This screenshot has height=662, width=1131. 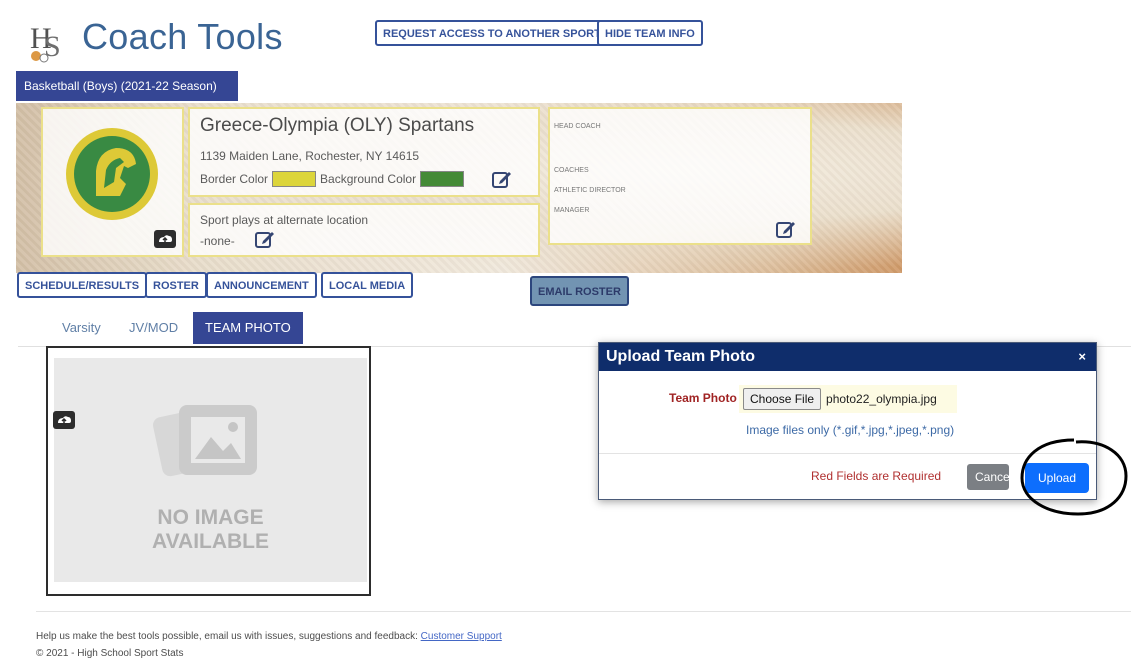 I want to click on selected-file-name: photo22_olympia.jpg, so click(x=881, y=399).